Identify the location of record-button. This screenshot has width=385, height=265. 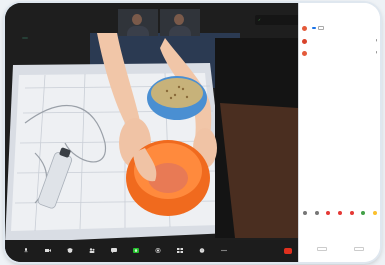
(158, 251).